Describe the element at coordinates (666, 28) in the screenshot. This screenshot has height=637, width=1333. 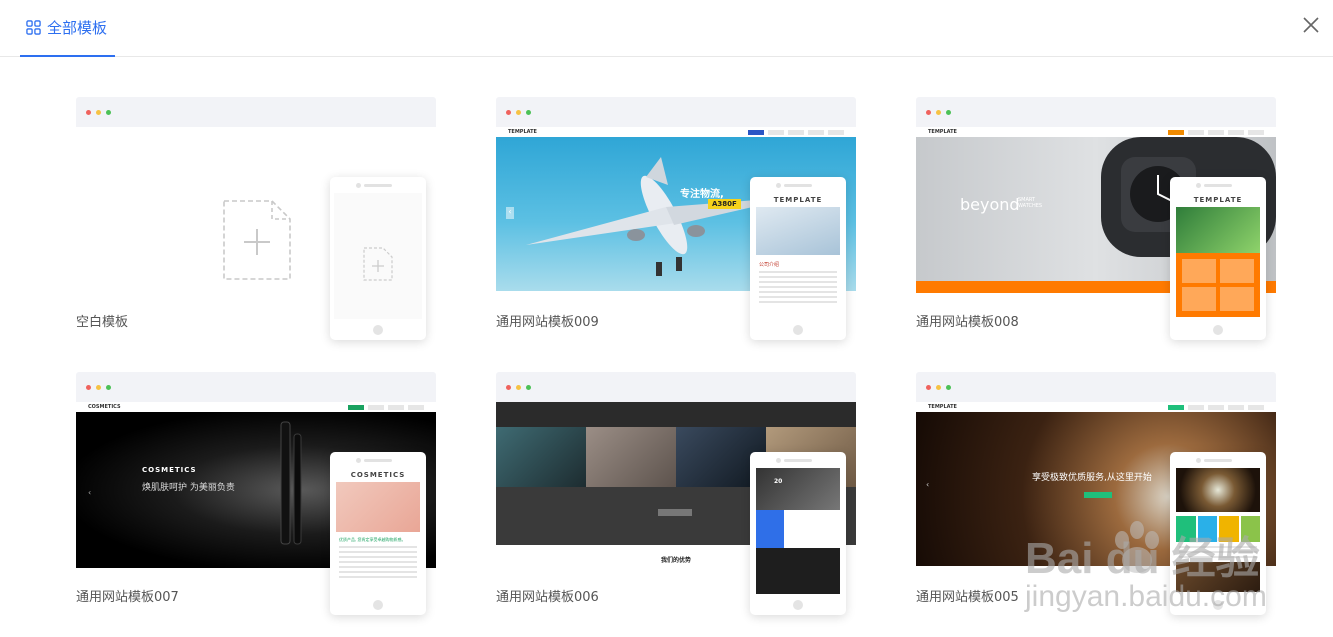
I see `dialog-header: 全部模板` at that location.